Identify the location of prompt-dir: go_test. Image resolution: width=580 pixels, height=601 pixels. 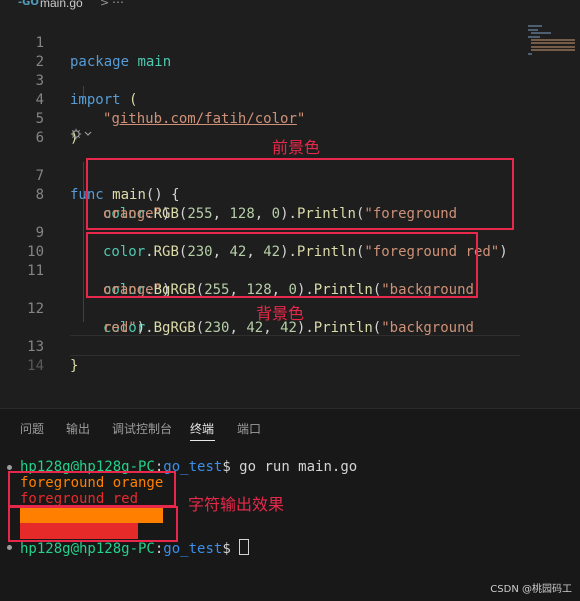
(193, 549).